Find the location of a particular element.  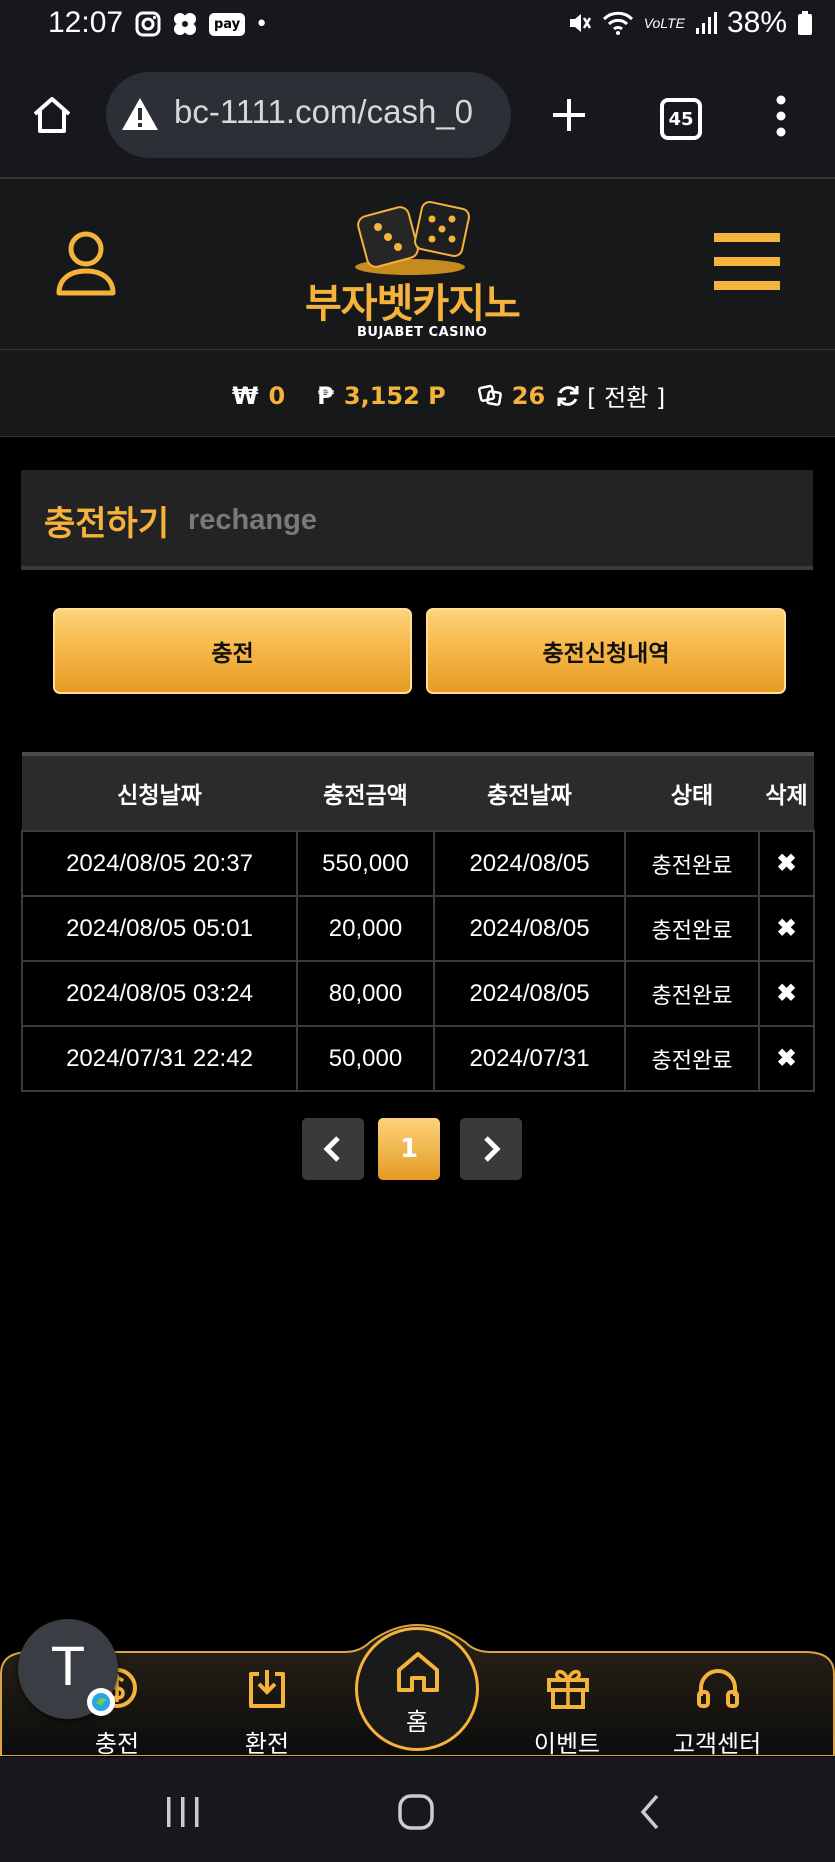

status-time: 12:07 is located at coordinates (86, 22).